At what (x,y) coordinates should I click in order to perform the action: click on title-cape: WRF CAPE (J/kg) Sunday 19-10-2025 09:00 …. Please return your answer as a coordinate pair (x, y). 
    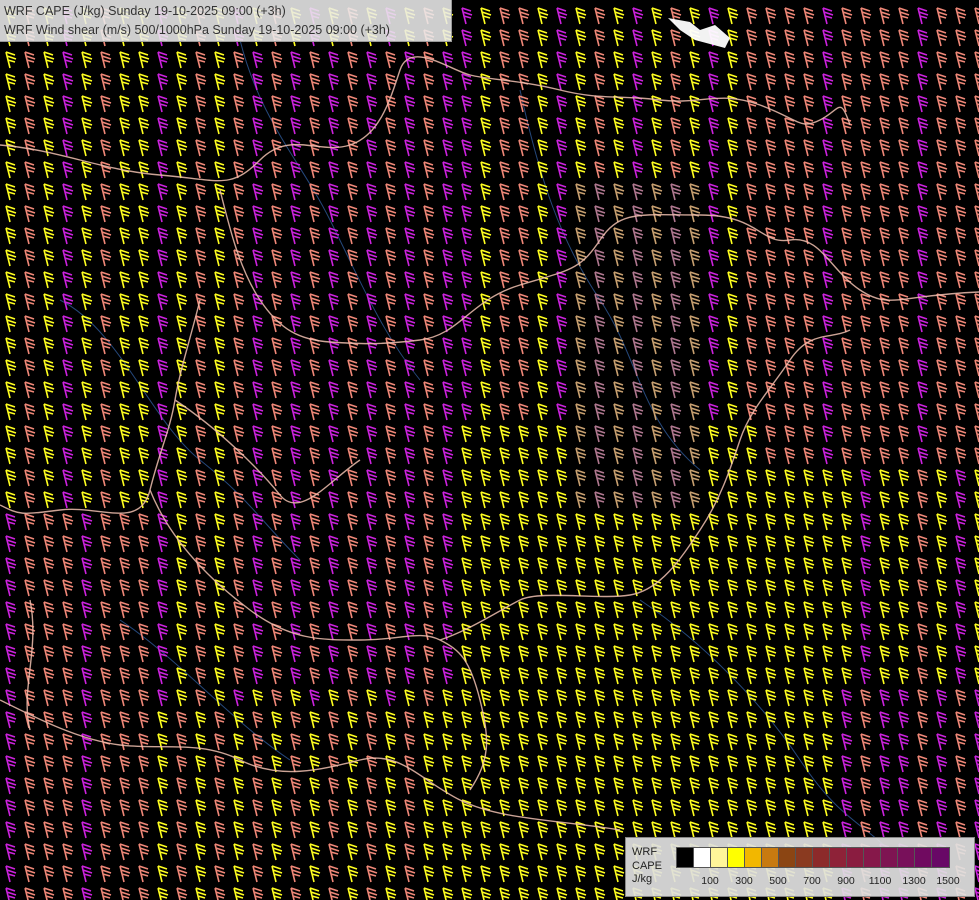
    Looking at the image, I should click on (145, 11).